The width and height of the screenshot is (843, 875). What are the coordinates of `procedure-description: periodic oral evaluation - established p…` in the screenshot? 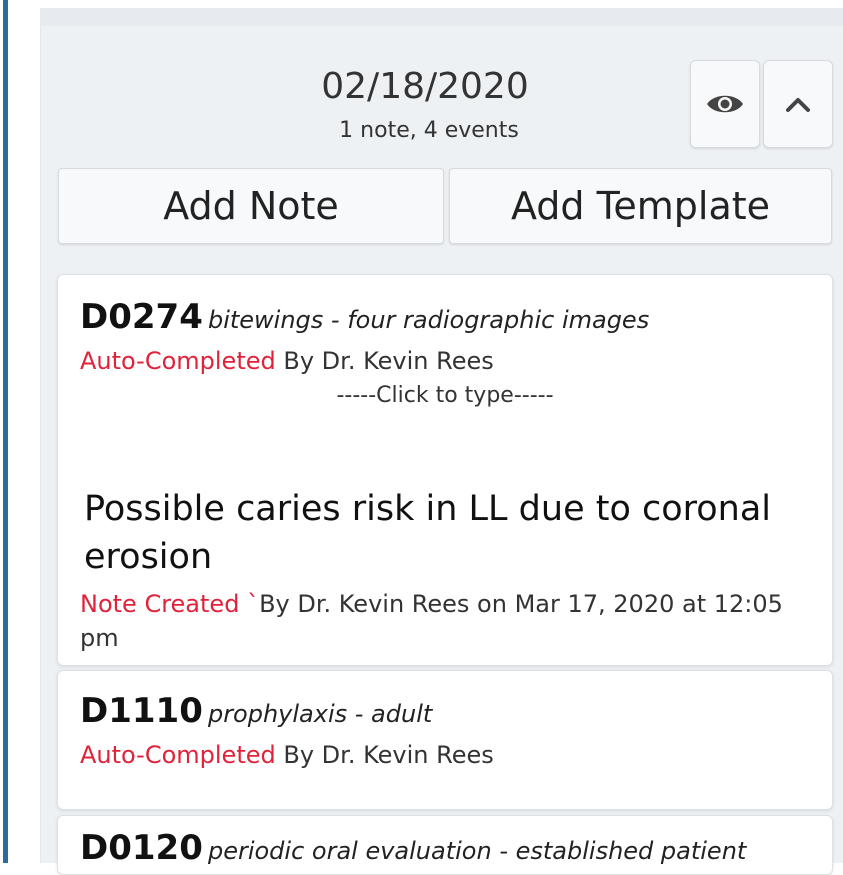 It's located at (477, 851).